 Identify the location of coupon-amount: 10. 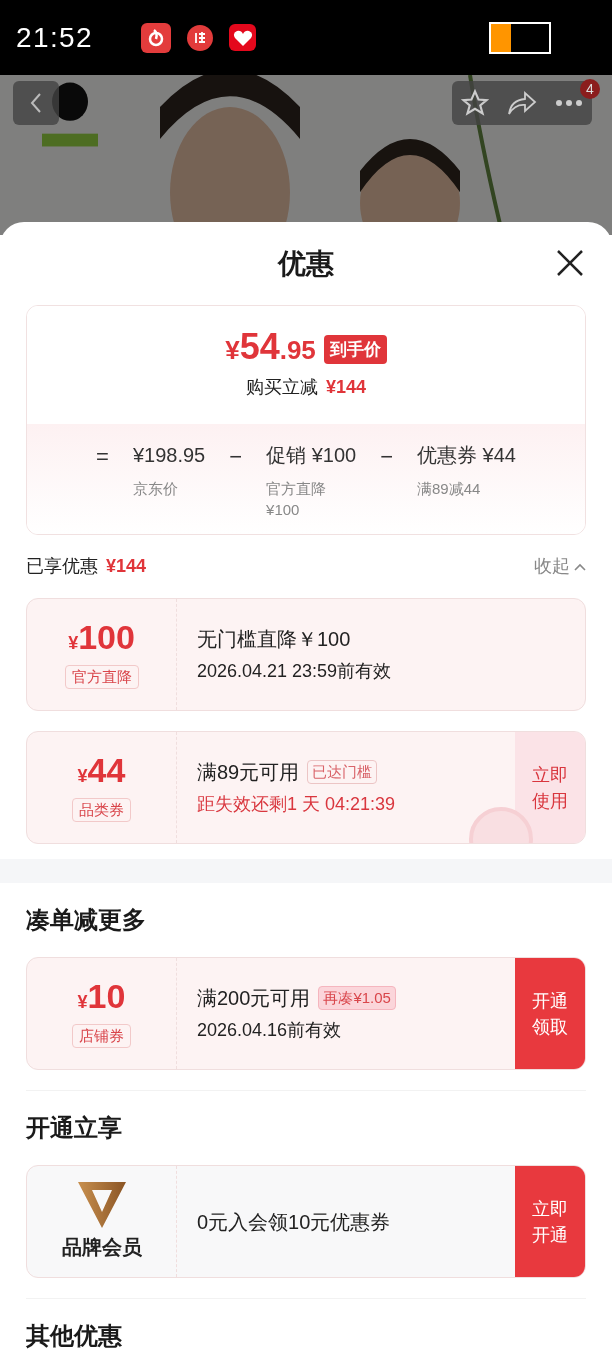
(106, 995).